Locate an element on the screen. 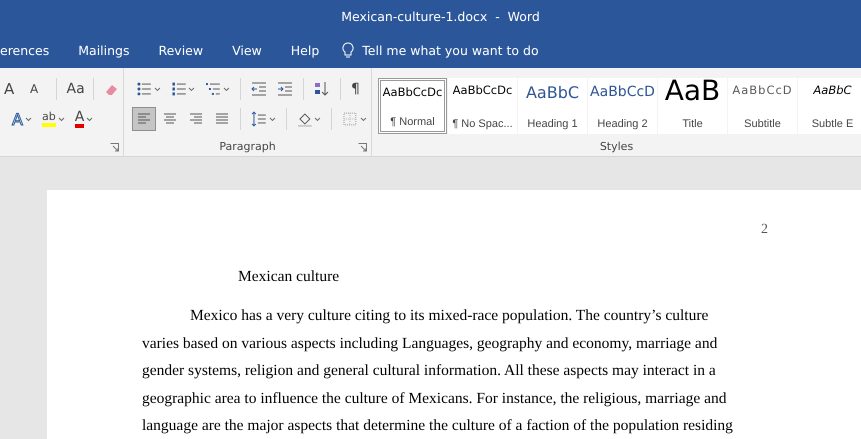 The image size is (861, 439). lightbulb-icon is located at coordinates (348, 50).